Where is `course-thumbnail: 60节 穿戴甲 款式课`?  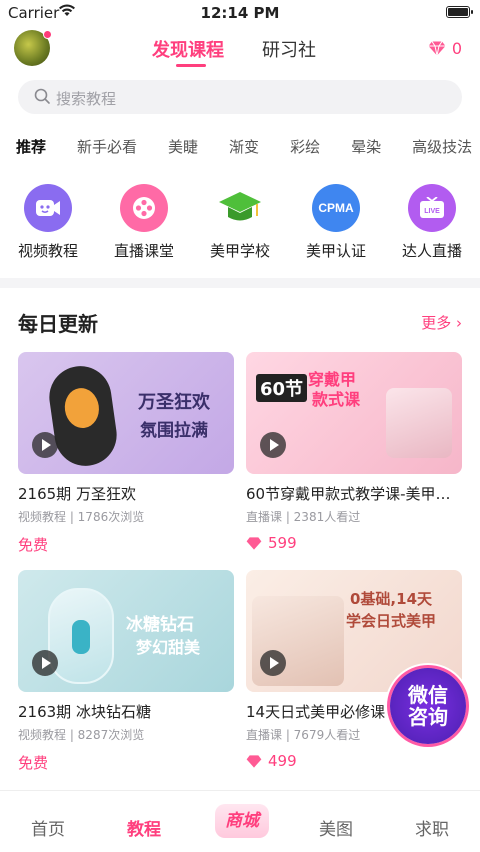
course-thumbnail: 60节 穿戴甲 款式课 is located at coordinates (354, 413).